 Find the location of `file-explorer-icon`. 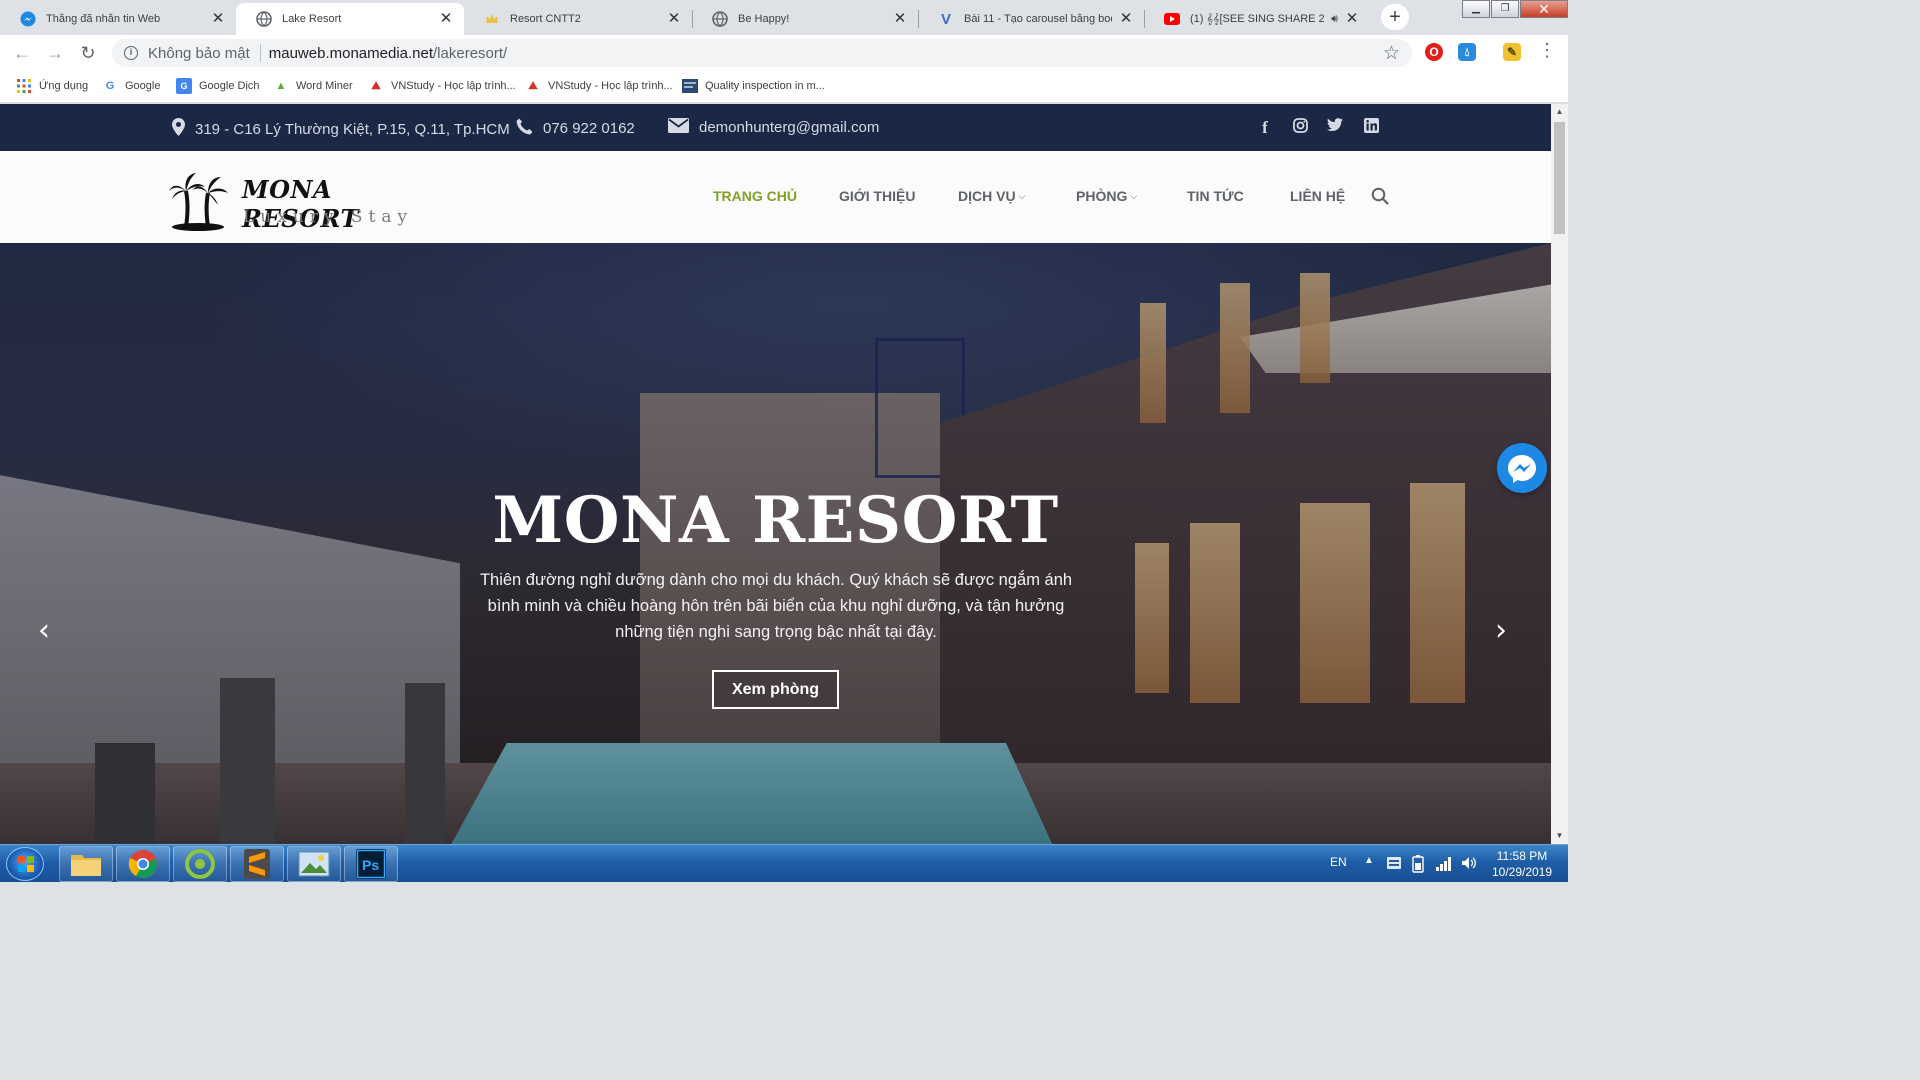

file-explorer-icon is located at coordinates (86, 864).